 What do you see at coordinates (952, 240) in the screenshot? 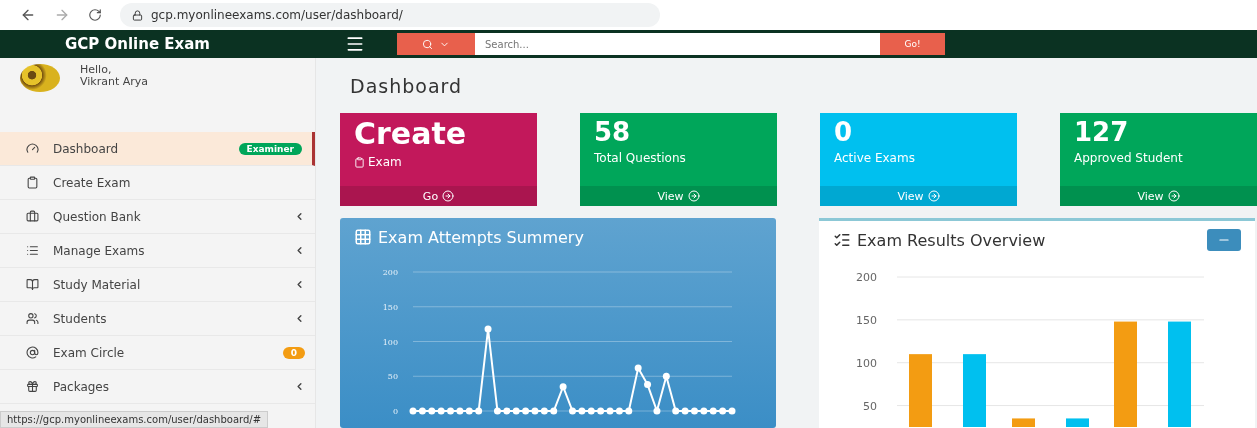
I see `chart-title: Exam Results Overview` at bounding box center [952, 240].